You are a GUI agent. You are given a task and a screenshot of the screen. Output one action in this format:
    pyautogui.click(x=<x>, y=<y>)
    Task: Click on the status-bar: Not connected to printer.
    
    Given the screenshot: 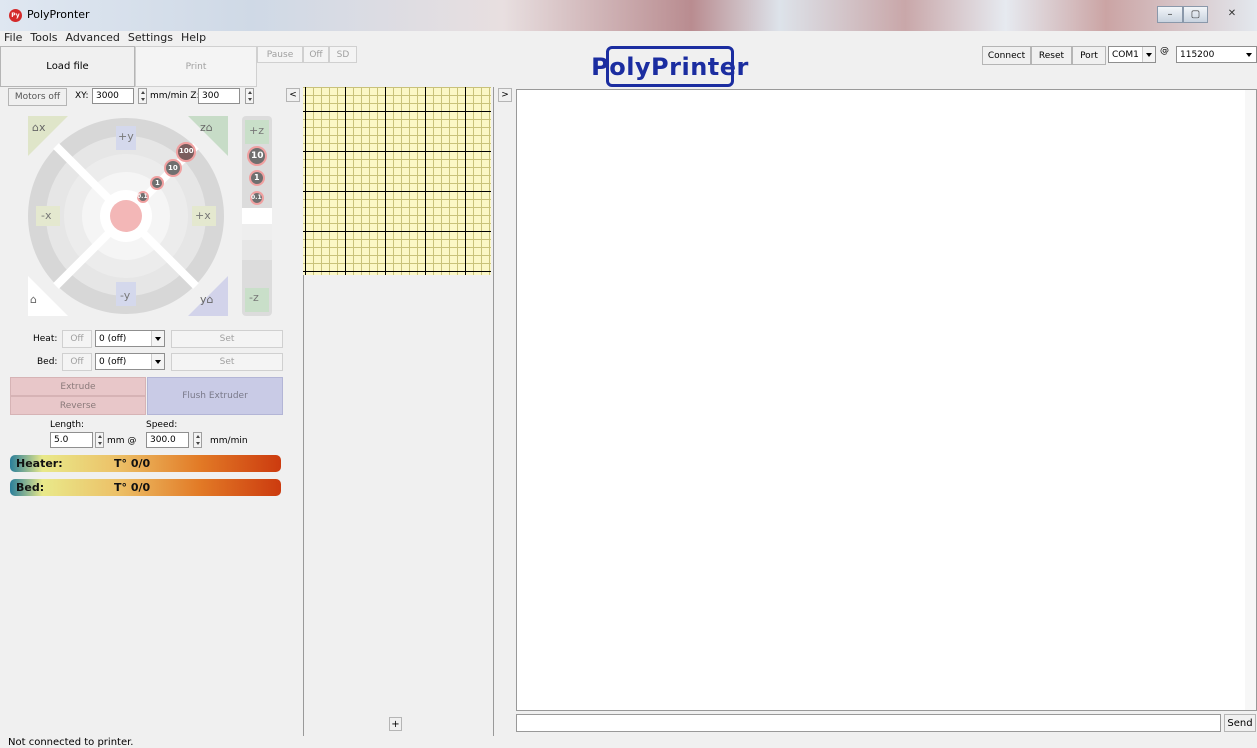 What is the action you would take?
    pyautogui.click(x=71, y=742)
    